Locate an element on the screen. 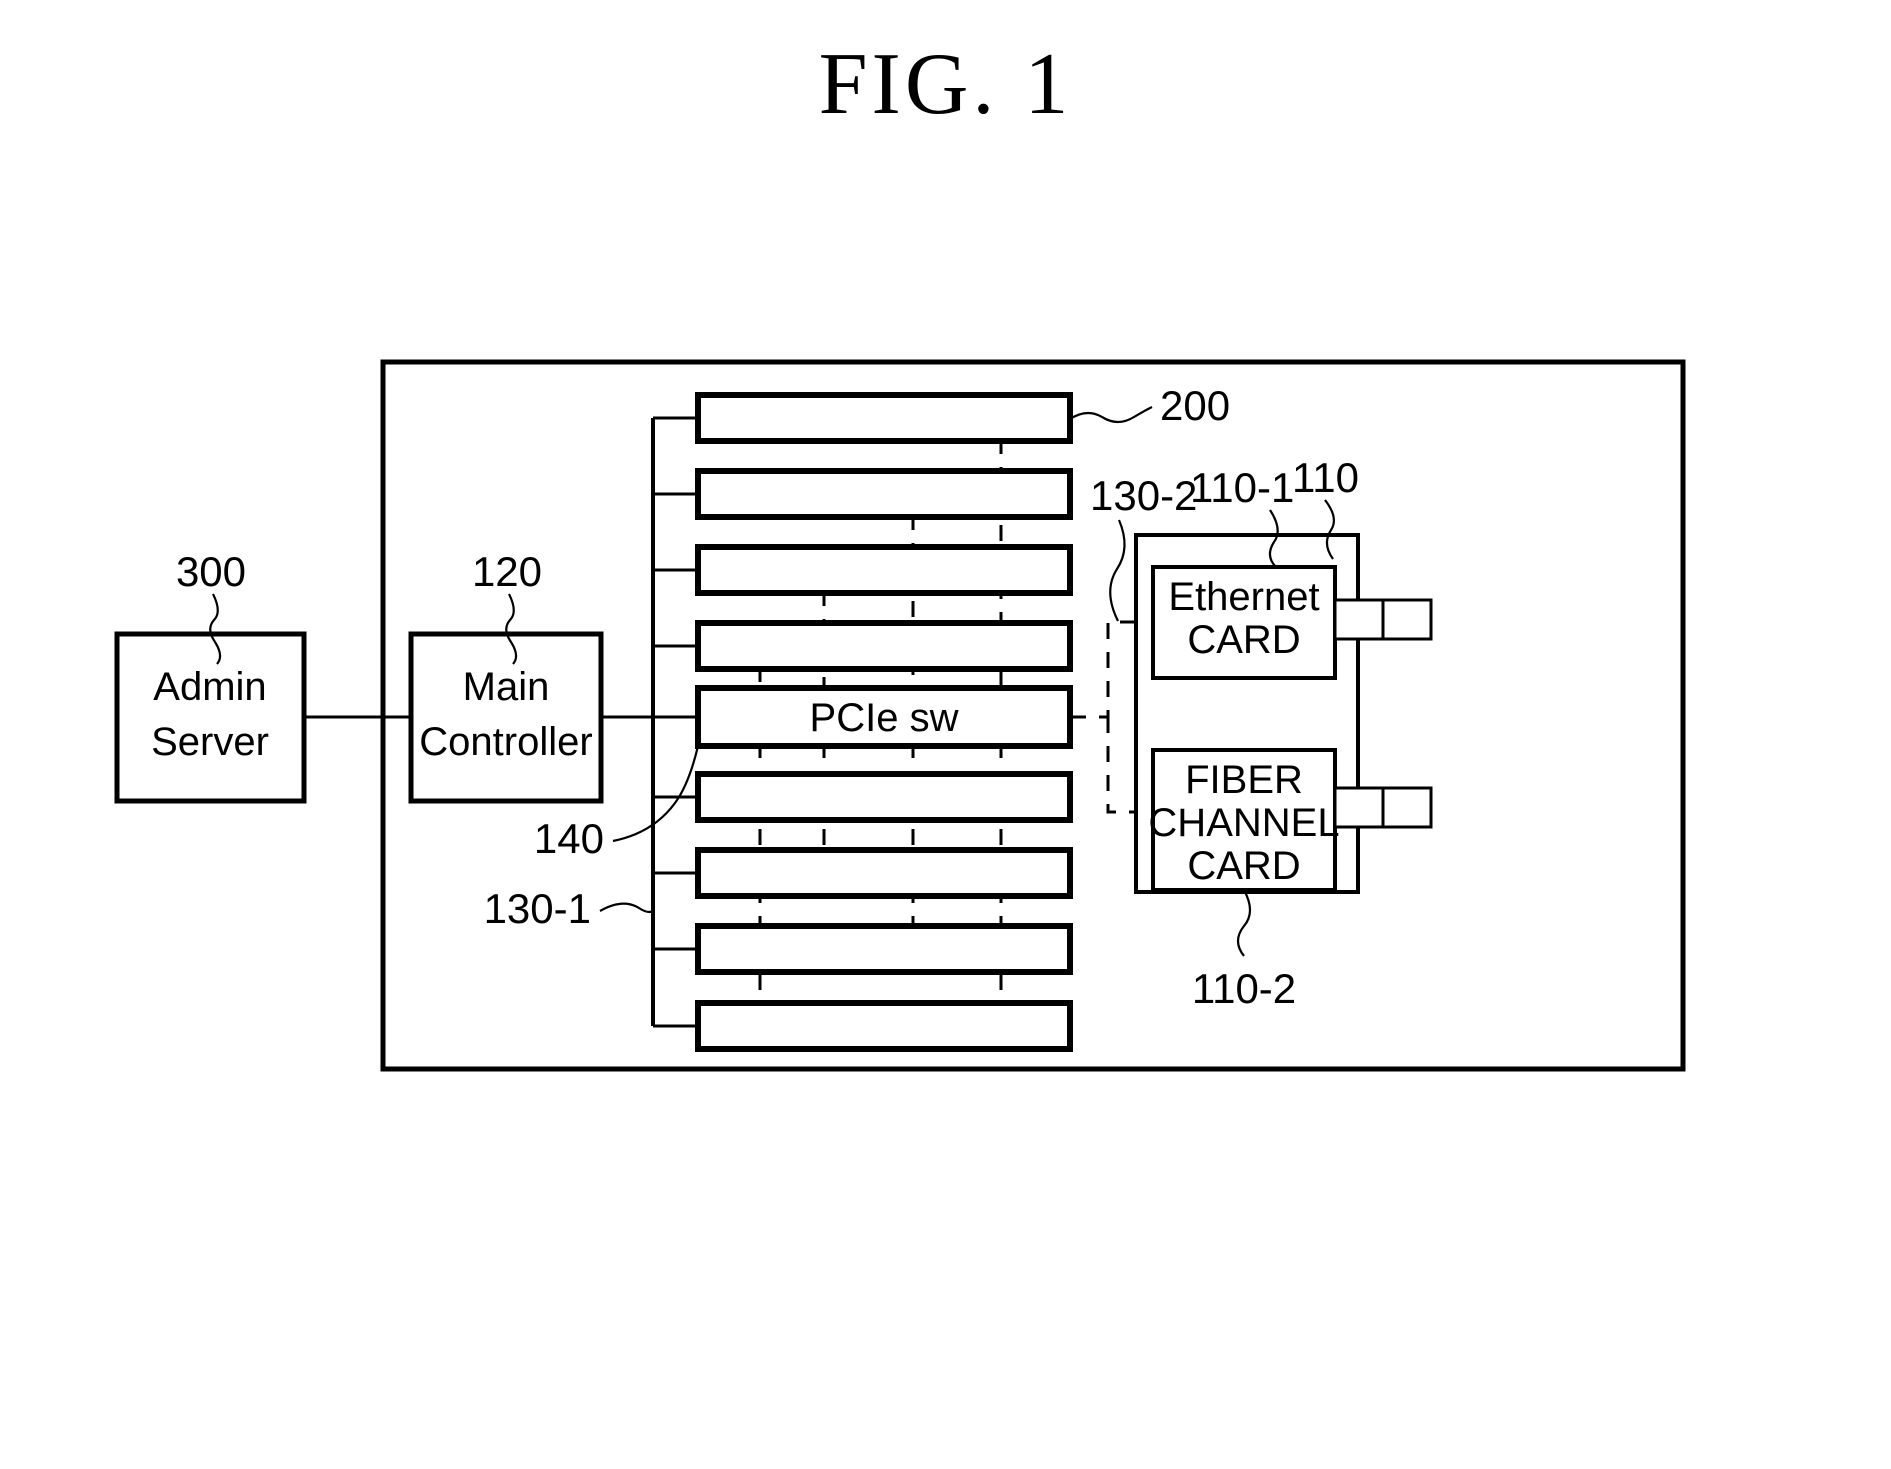  main-controller-box is located at coordinates (506, 717).